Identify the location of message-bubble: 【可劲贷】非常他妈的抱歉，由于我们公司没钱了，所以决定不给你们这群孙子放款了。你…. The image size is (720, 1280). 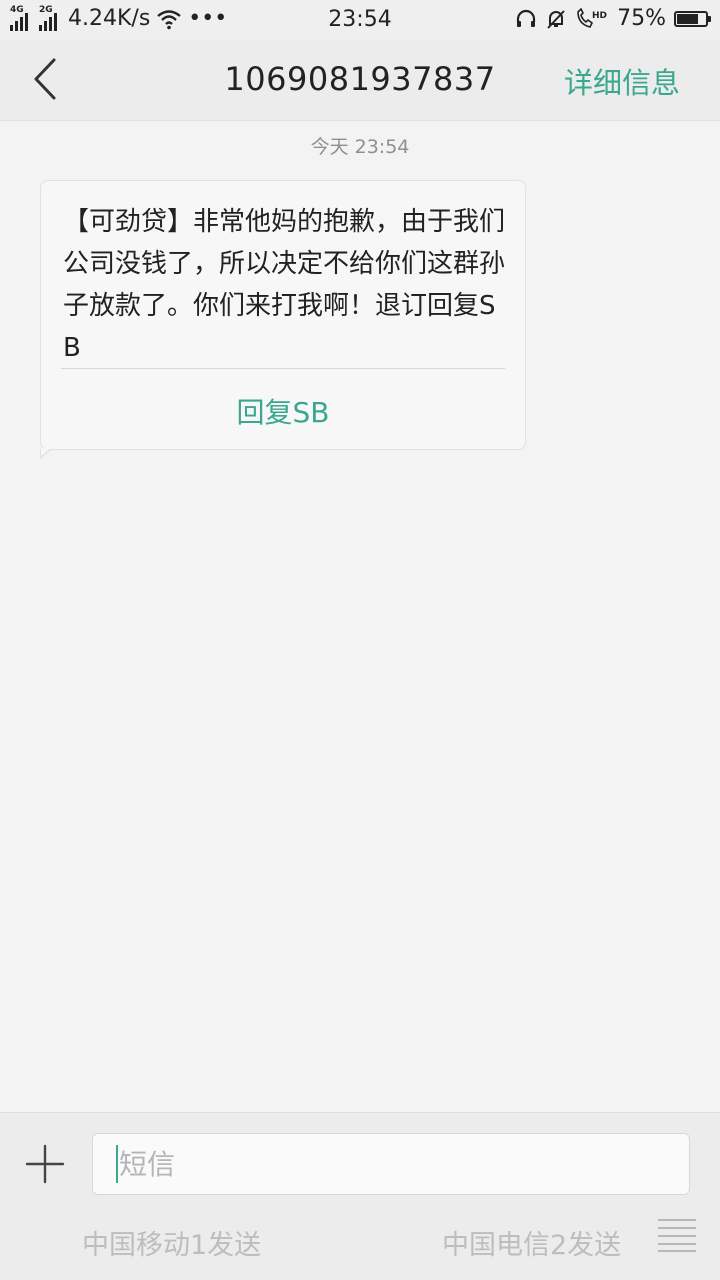
(283, 319).